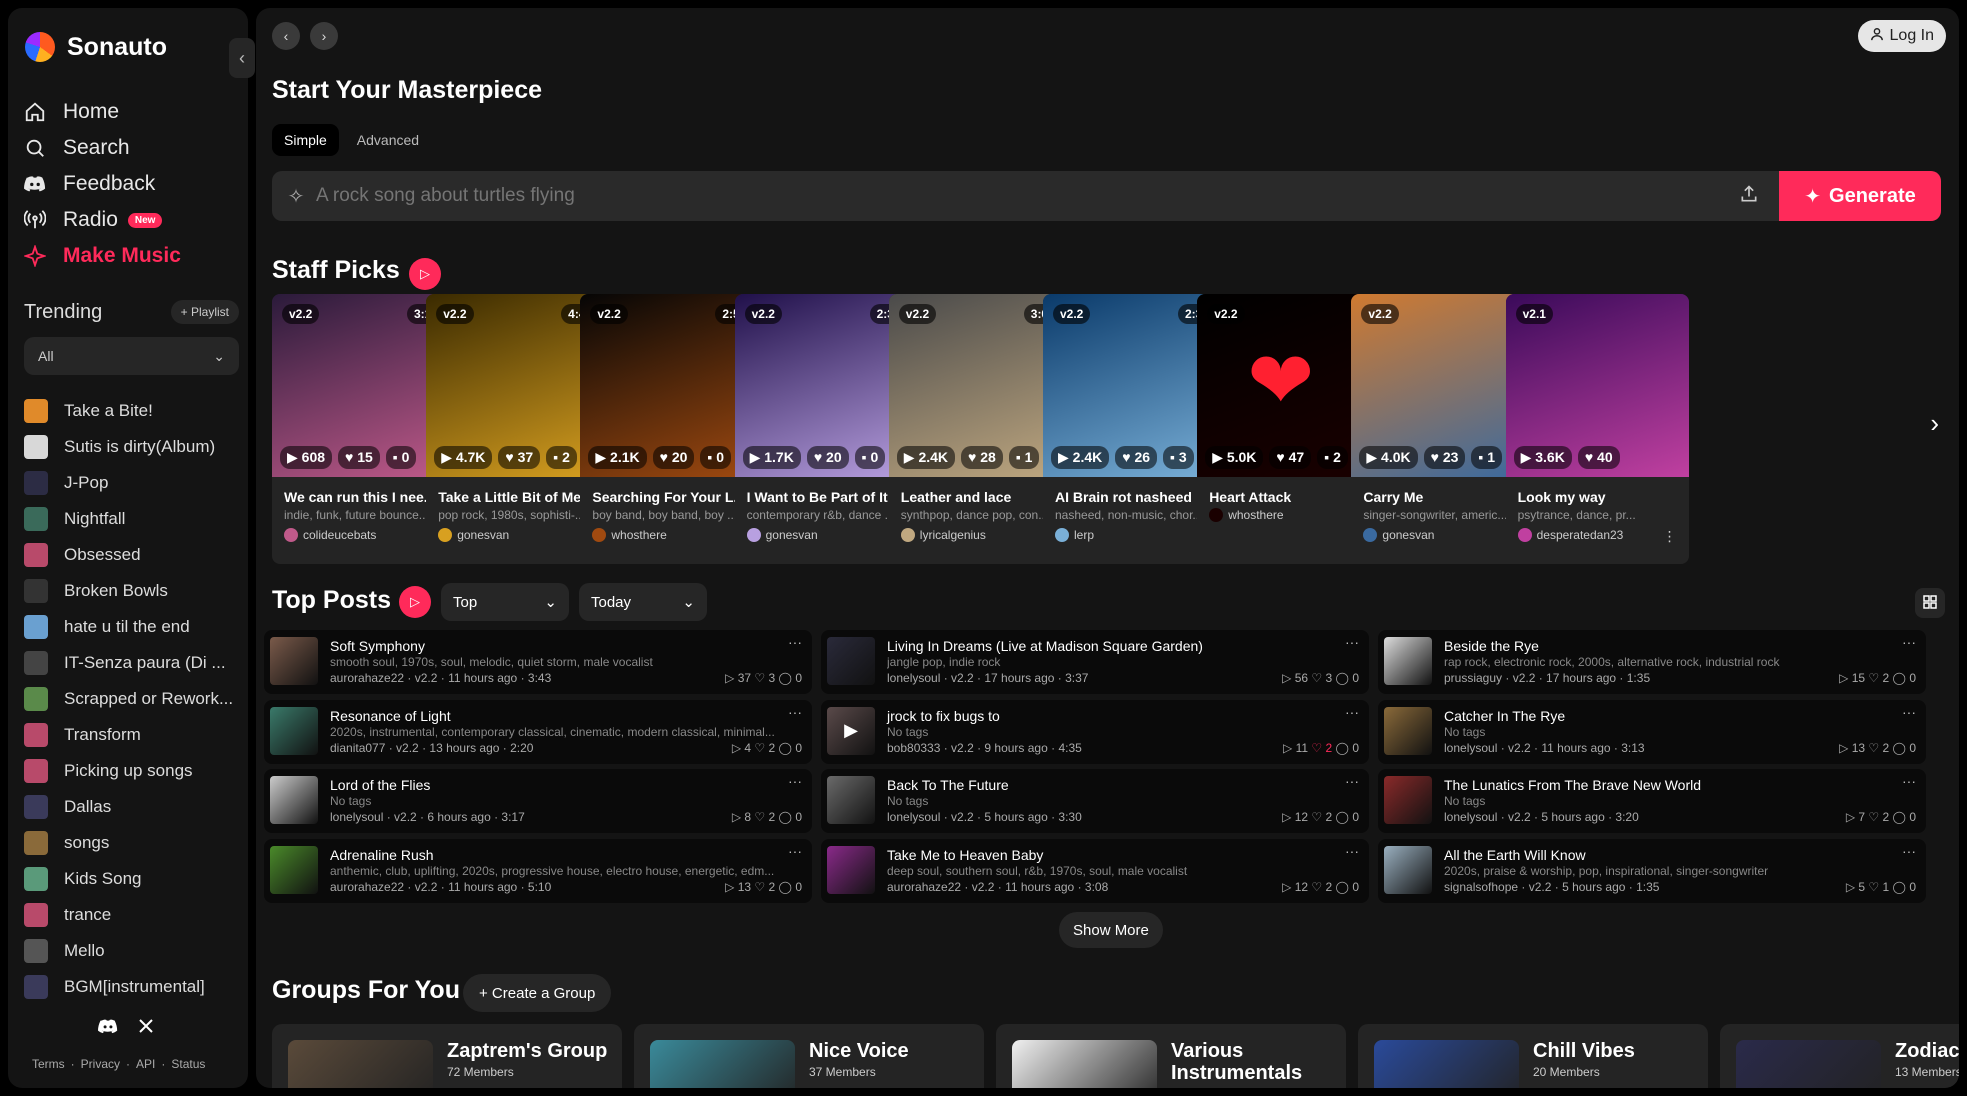  What do you see at coordinates (415, 602) in the screenshot?
I see `play-top-posts-button: ▷` at bounding box center [415, 602].